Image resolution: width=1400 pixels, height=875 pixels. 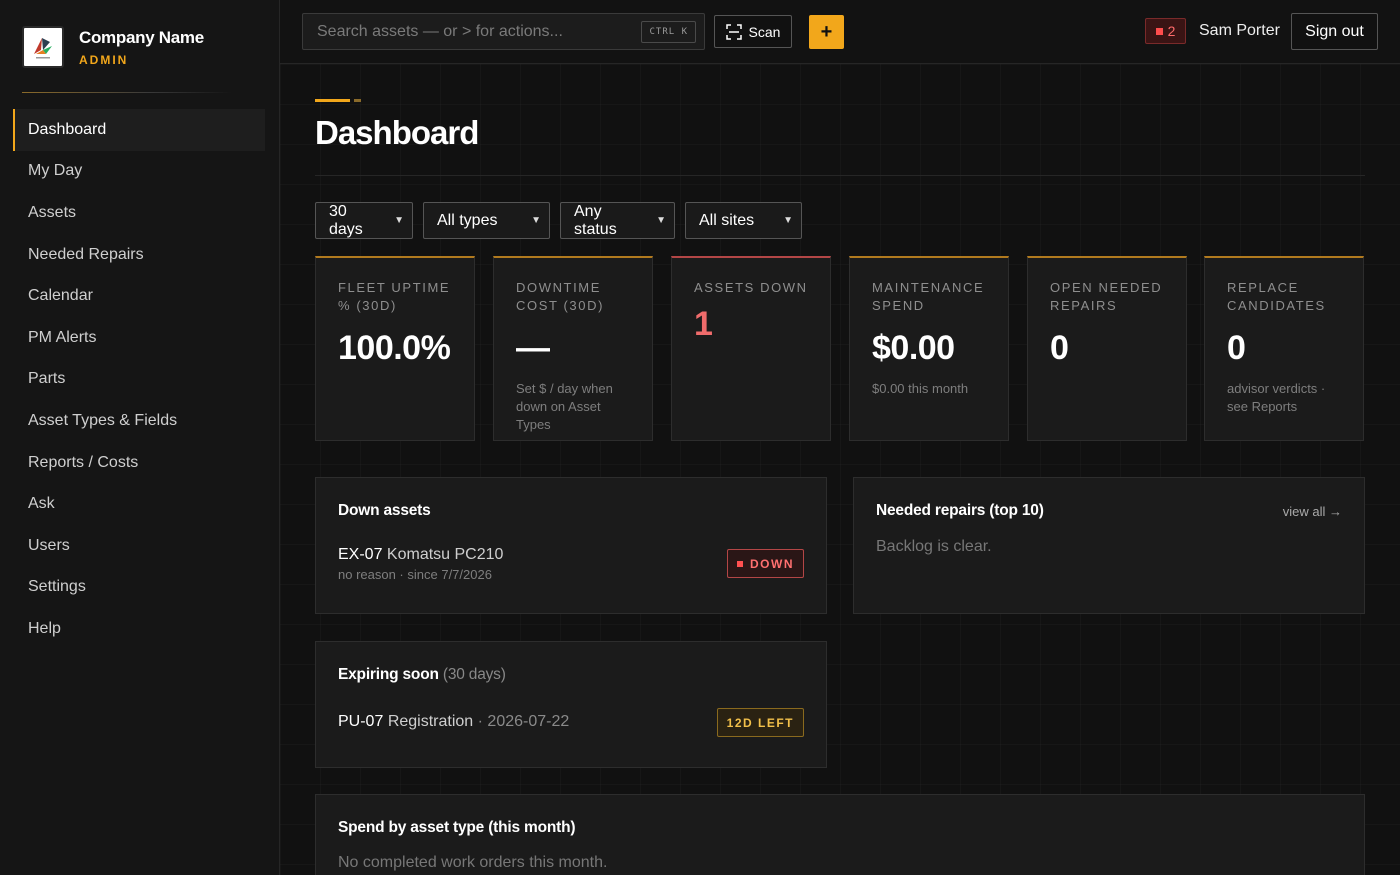 I want to click on type-filter: All types ▼, so click(x=486, y=220).